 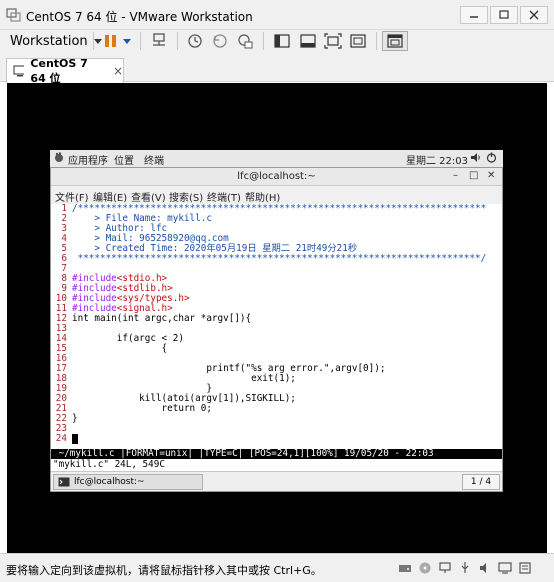 I want to click on usb-device-icon, so click(x=465, y=568).